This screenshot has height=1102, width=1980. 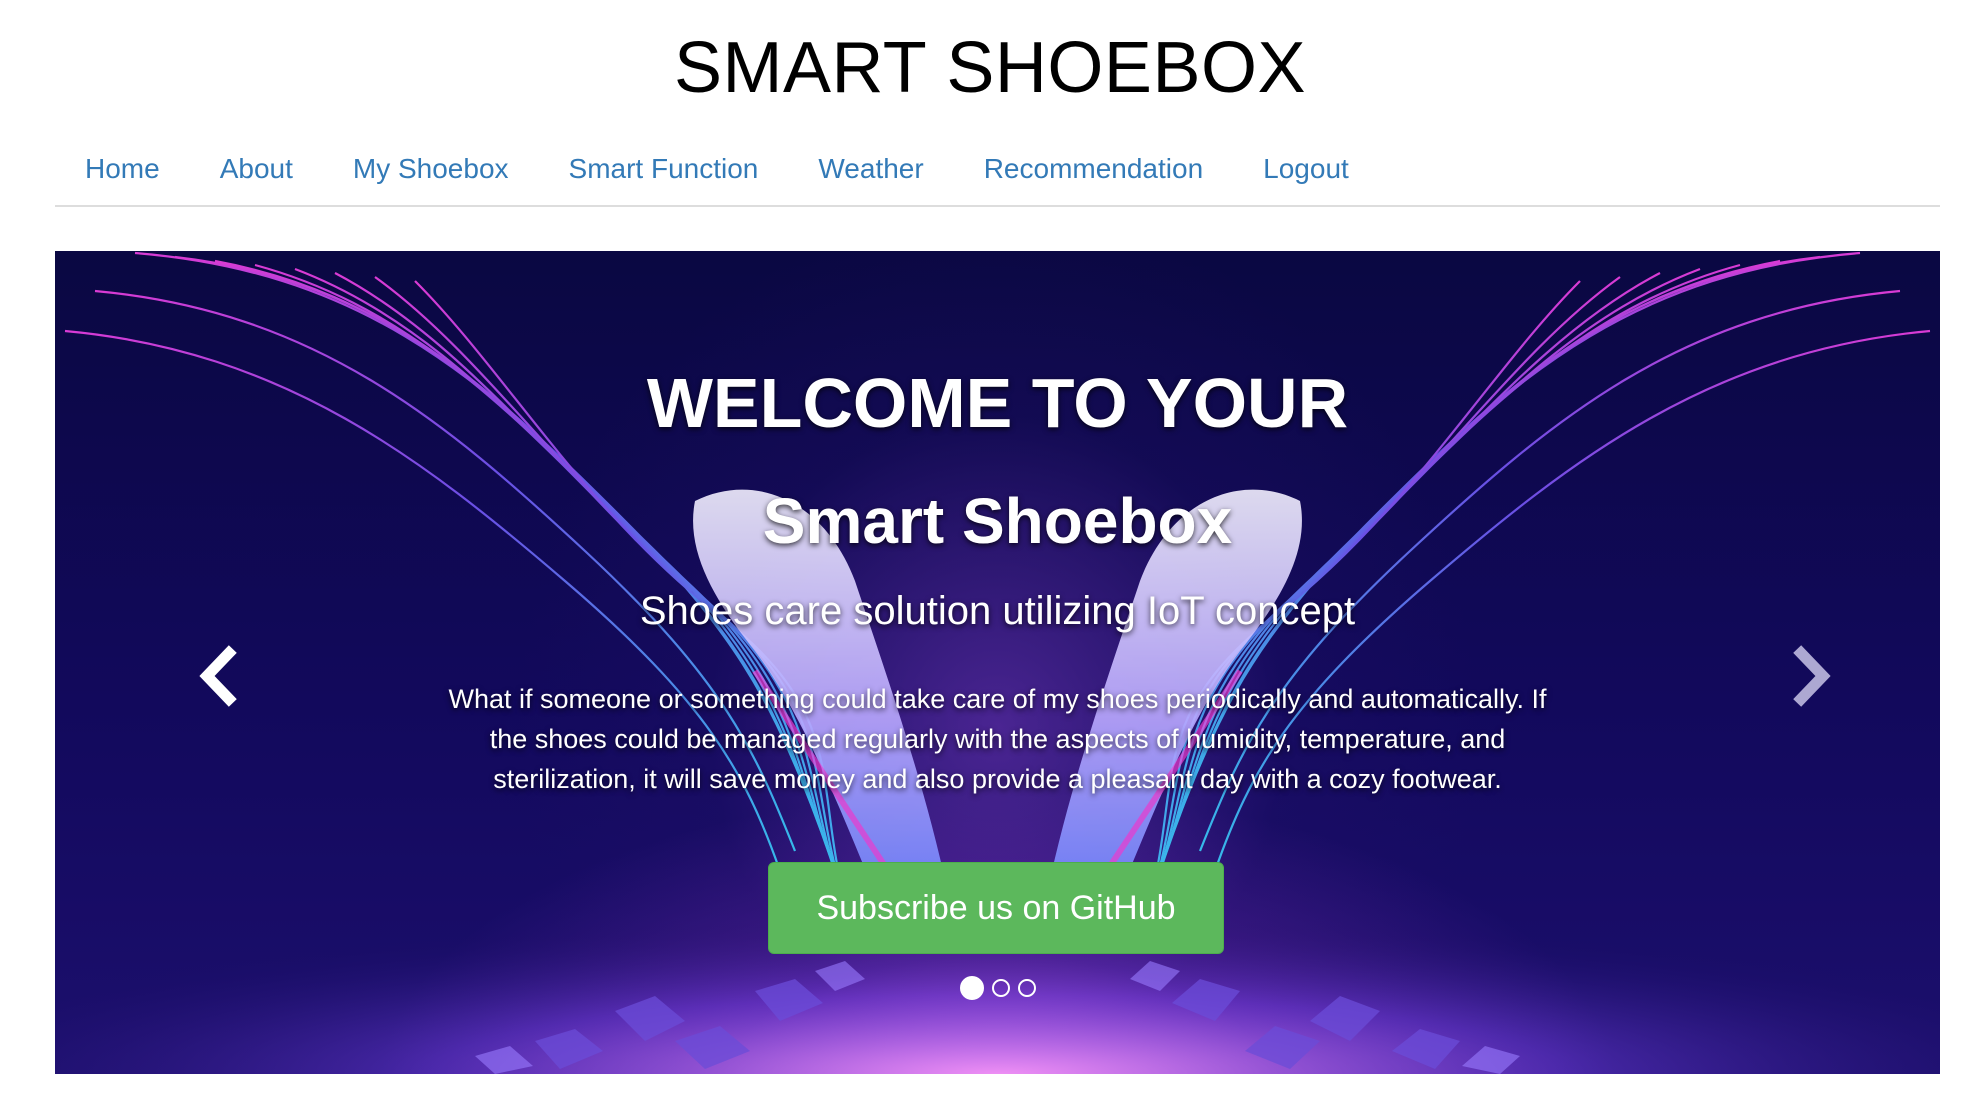 What do you see at coordinates (996, 908) in the screenshot?
I see `subscribe-github-button: Subscribe us on GitHub` at bounding box center [996, 908].